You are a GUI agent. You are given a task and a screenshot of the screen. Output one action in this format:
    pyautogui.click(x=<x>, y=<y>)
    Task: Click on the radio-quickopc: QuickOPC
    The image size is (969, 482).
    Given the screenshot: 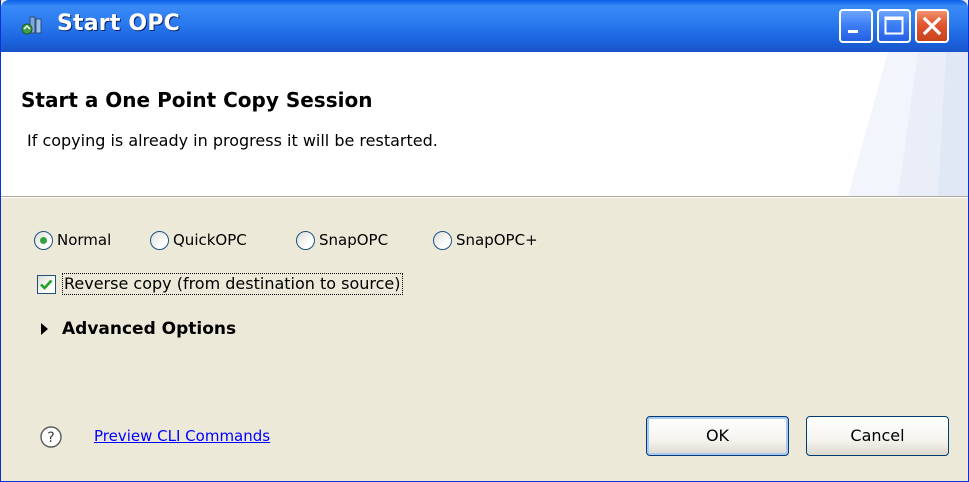 What is the action you would take?
    pyautogui.click(x=198, y=240)
    